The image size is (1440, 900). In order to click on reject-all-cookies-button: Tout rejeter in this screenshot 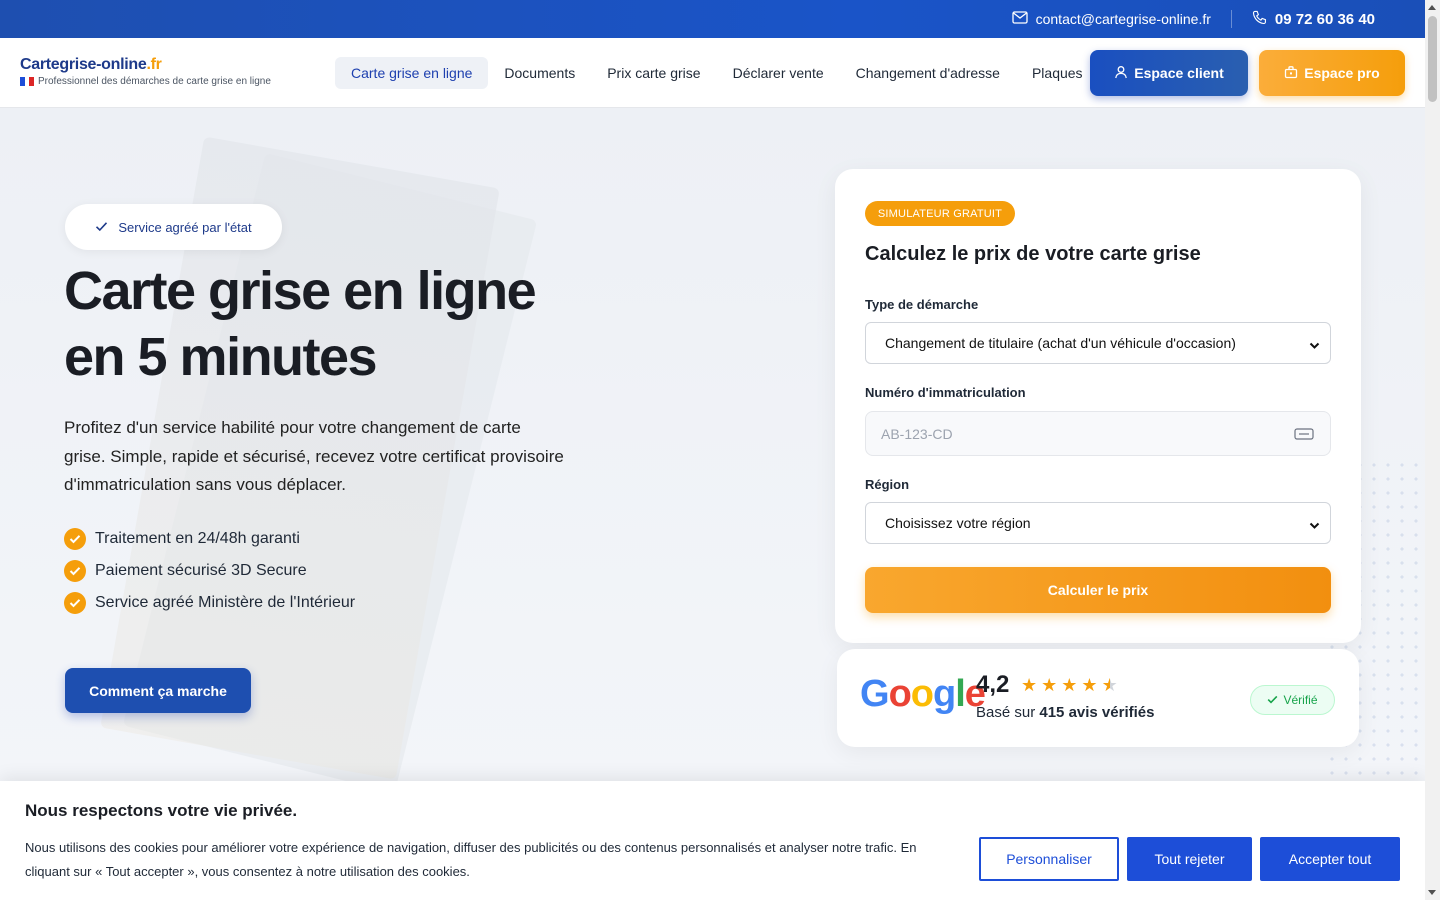, I will do `click(1189, 859)`.